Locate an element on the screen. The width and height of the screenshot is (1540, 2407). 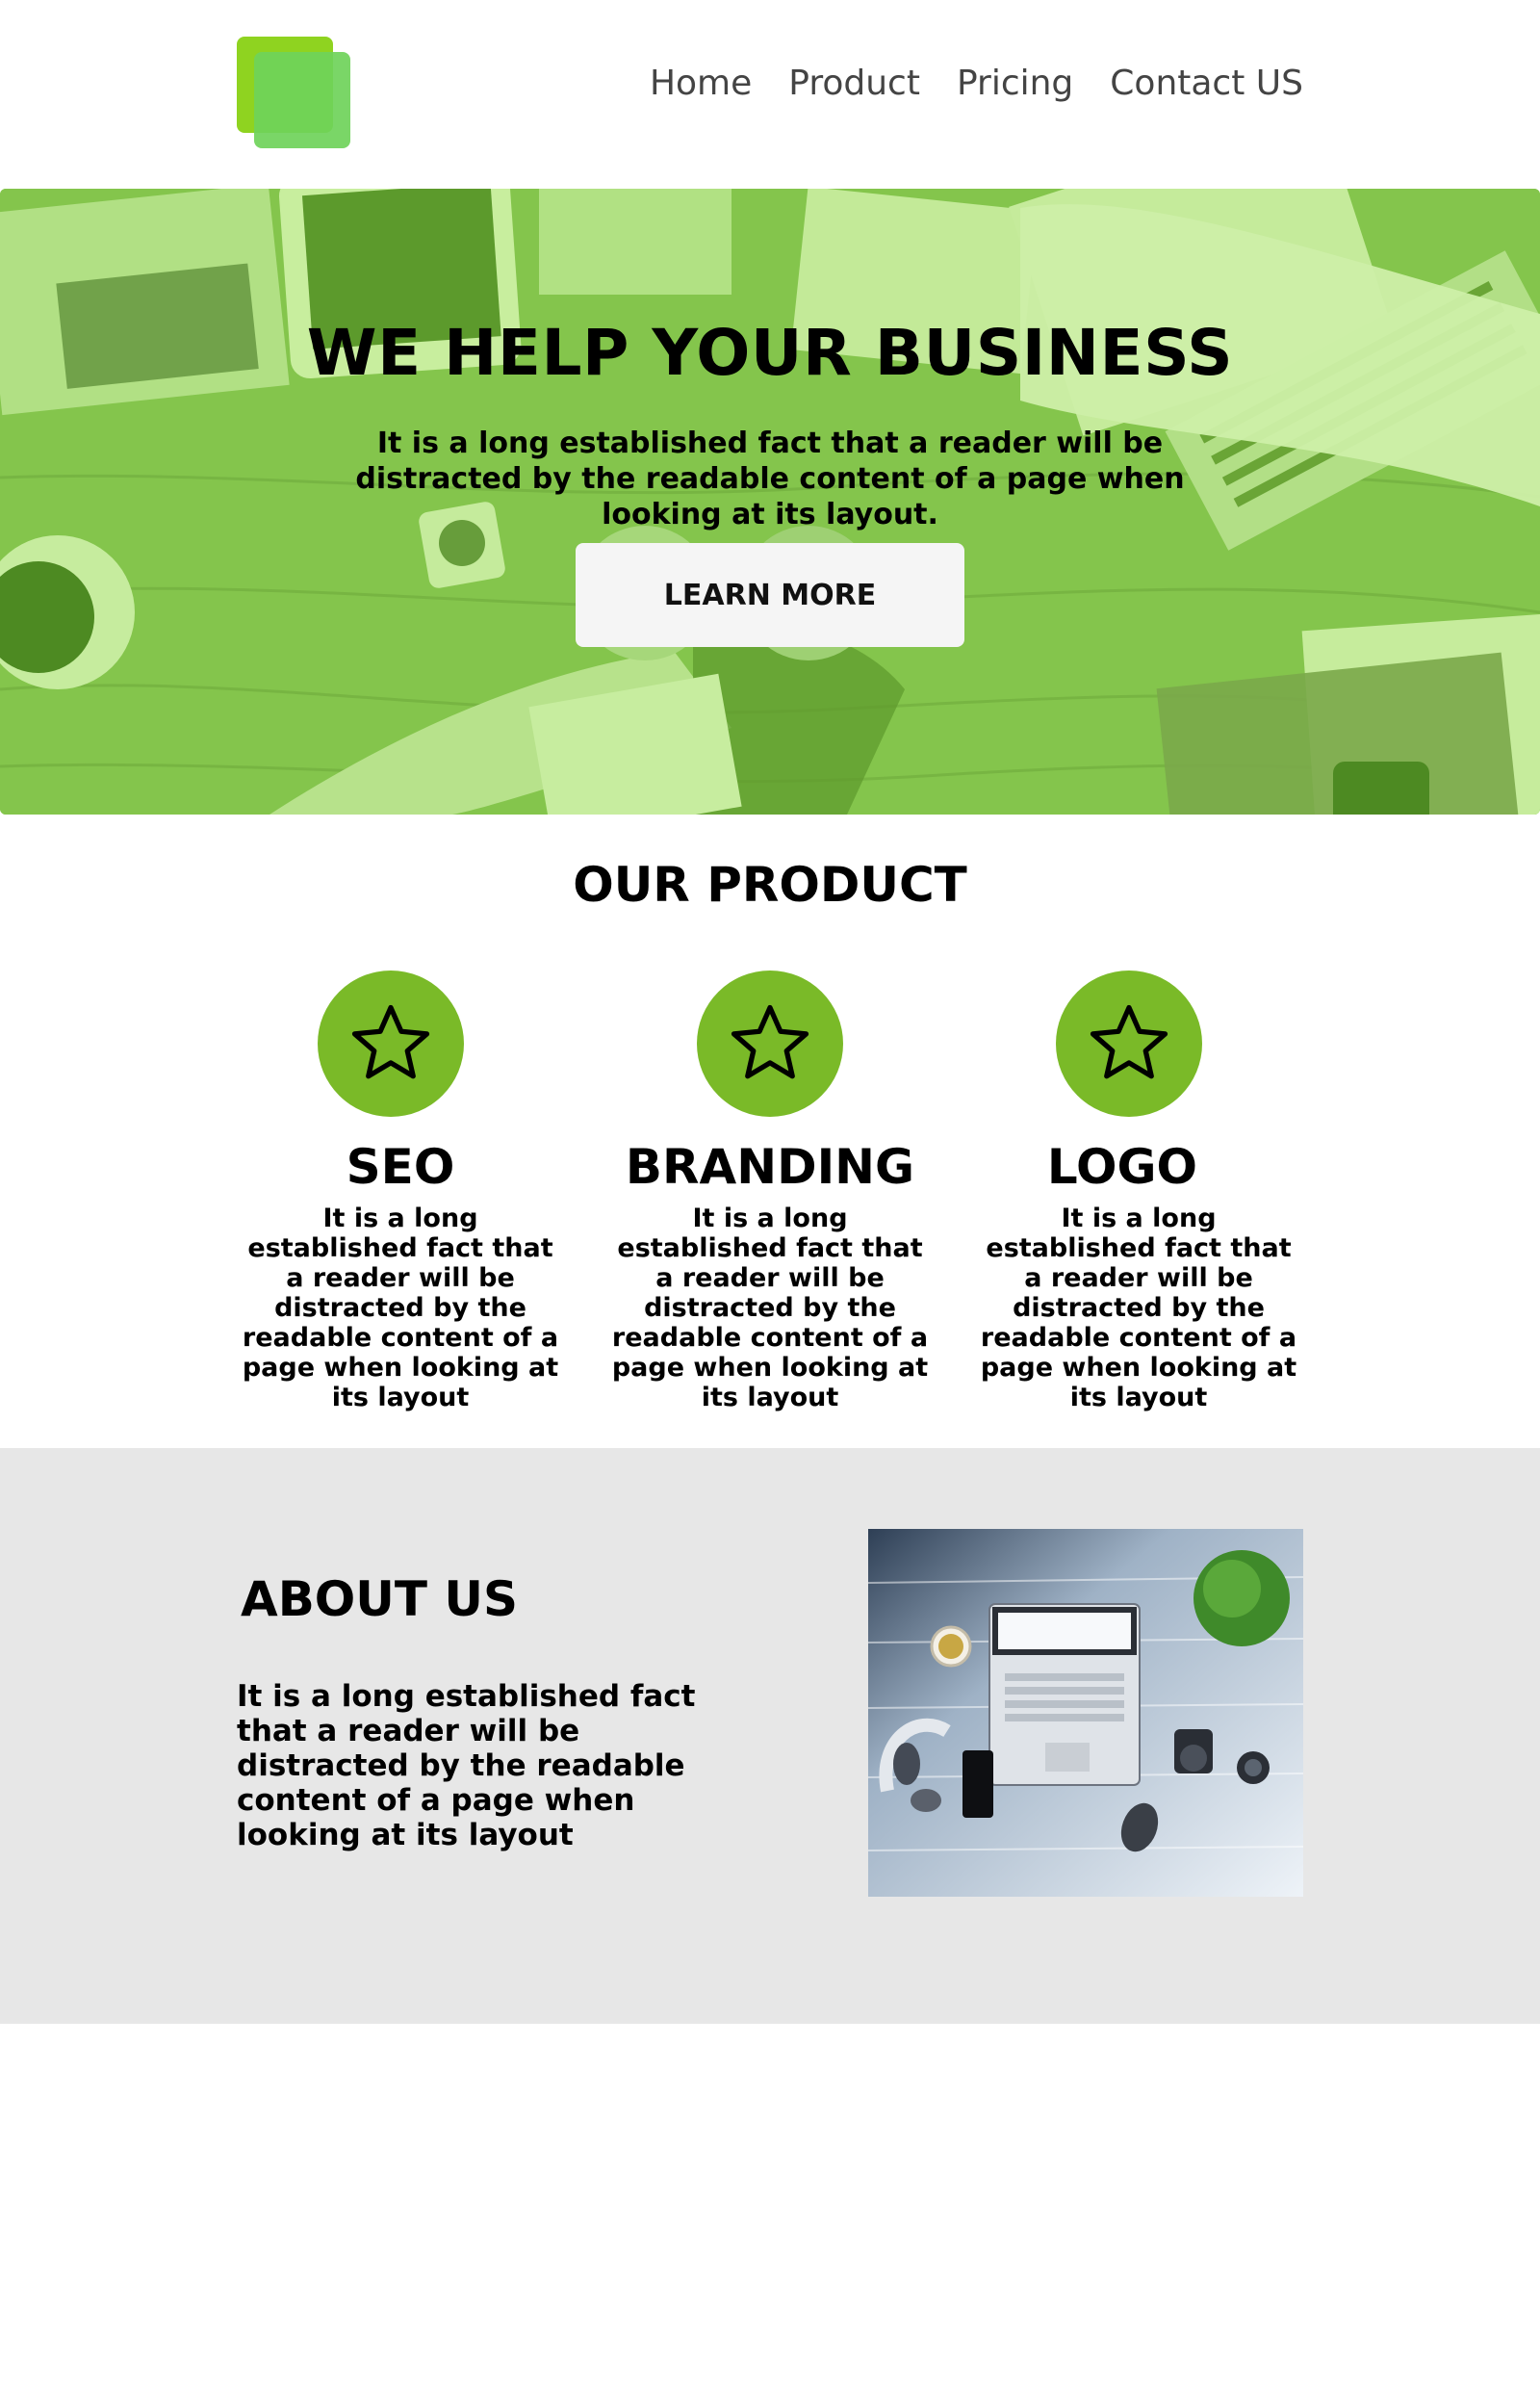
nav-pricing-link: Pricing is located at coordinates (1015, 83).